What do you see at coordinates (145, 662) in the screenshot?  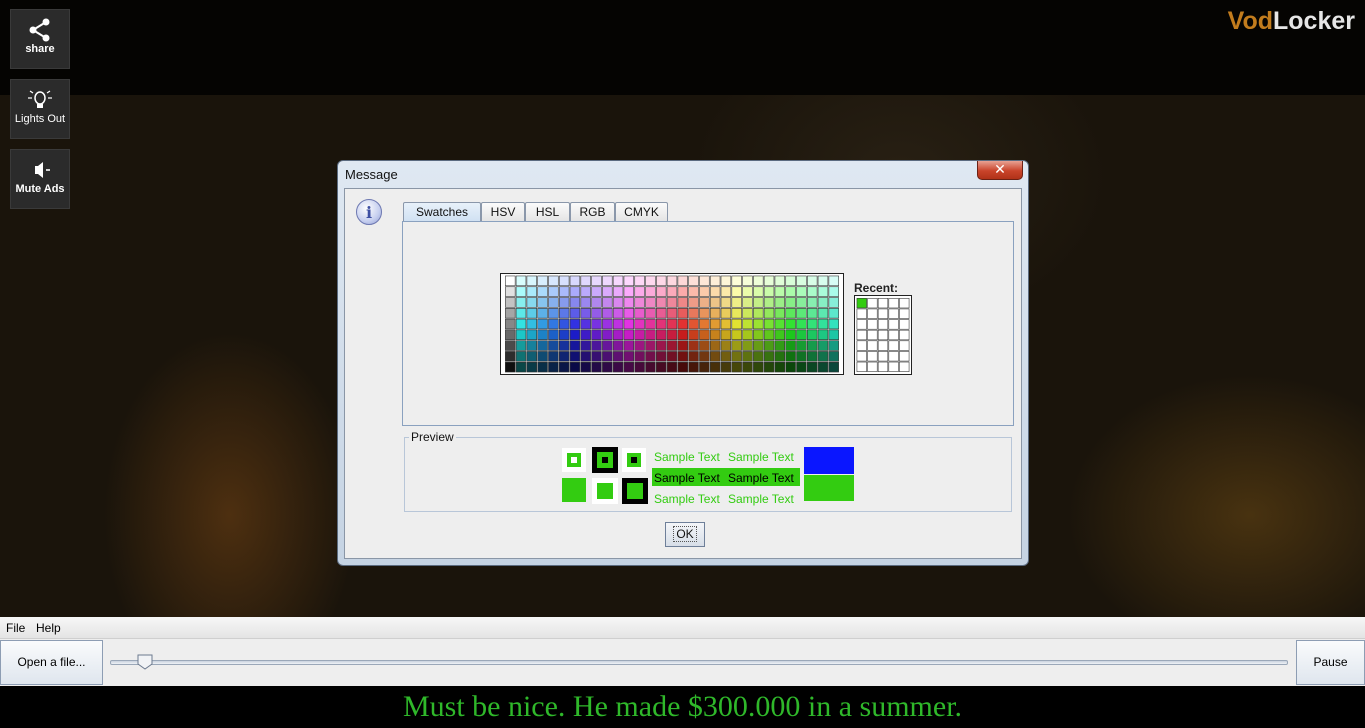 I see `seek-thumb` at bounding box center [145, 662].